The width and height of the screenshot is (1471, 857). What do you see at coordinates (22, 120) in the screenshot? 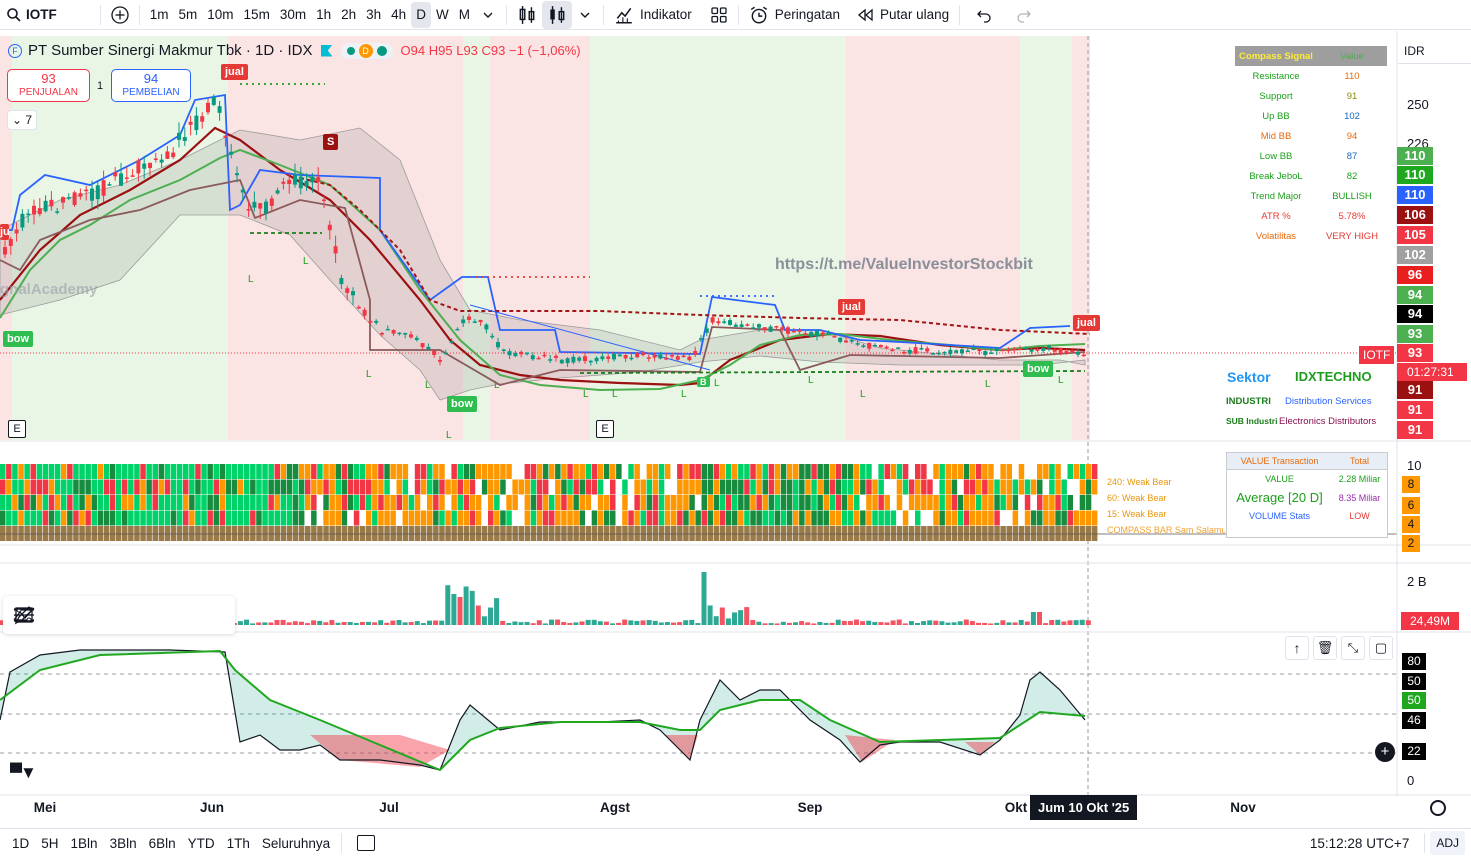
I see `indicators-collapse-button: ⌄ 7` at bounding box center [22, 120].